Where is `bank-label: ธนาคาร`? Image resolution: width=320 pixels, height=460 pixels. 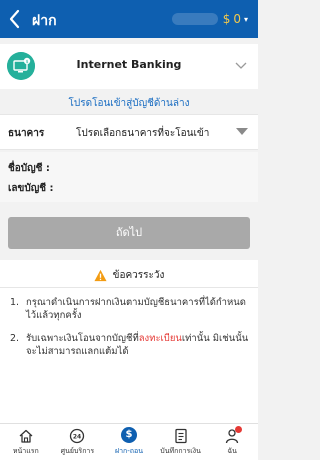 bank-label: ธนาคาร is located at coordinates (26, 133).